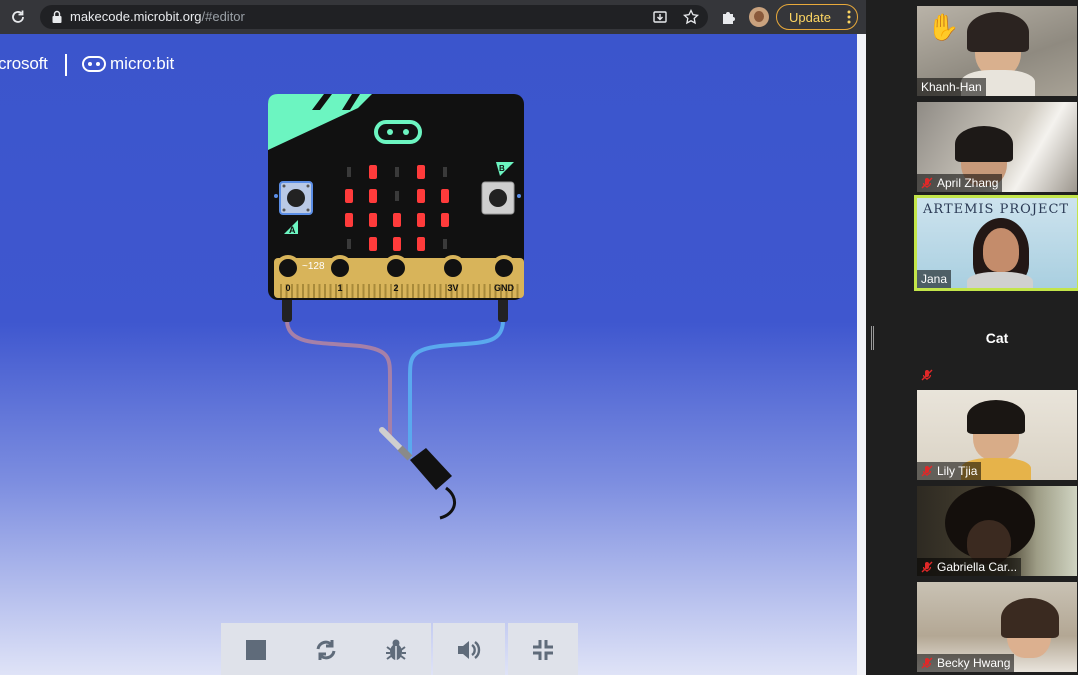 The height and width of the screenshot is (675, 1078). What do you see at coordinates (997, 51) in the screenshot?
I see `participant-tile: ✋ Khanh-Han` at bounding box center [997, 51].